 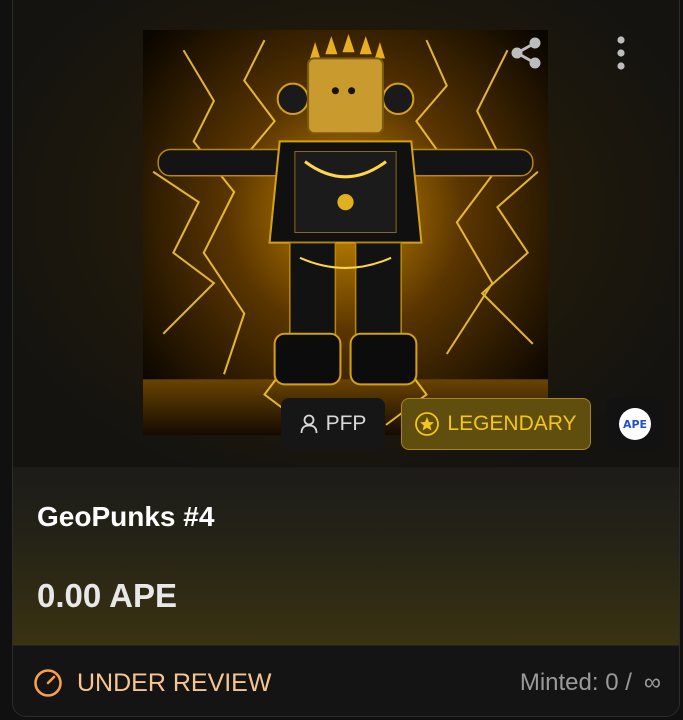 I want to click on card-footer: UNDER REVIEW Minted: 0 / ∞, so click(x=346, y=680).